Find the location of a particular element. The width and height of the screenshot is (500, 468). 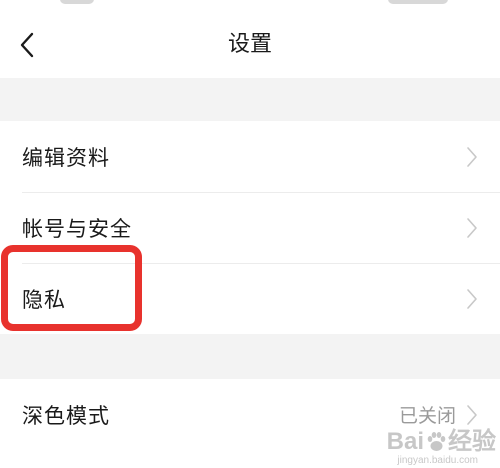

baidu-jingyan-watermark: Bai 经验 jingyan.baidu.com is located at coordinates (441, 448).